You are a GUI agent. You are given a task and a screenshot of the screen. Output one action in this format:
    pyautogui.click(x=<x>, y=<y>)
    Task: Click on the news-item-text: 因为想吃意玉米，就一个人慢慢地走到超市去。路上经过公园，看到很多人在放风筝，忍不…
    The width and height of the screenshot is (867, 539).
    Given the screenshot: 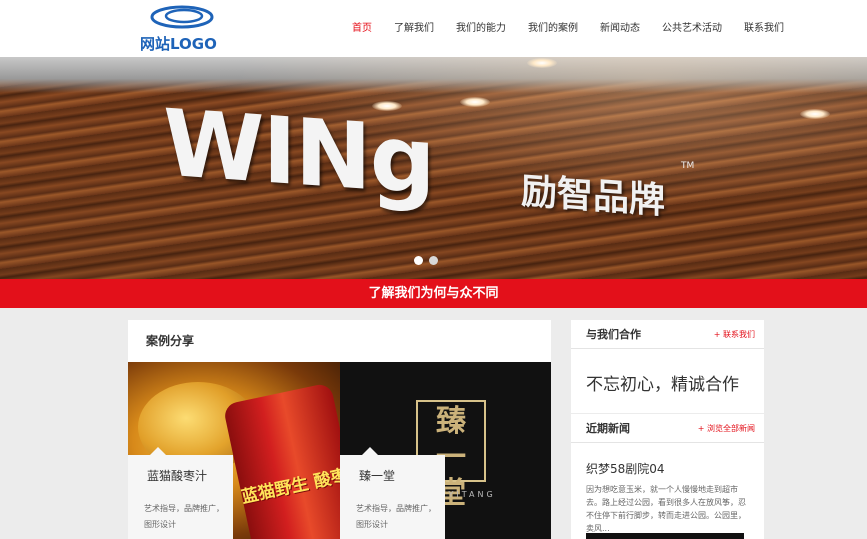 What is the action you would take?
    pyautogui.click(x=666, y=509)
    